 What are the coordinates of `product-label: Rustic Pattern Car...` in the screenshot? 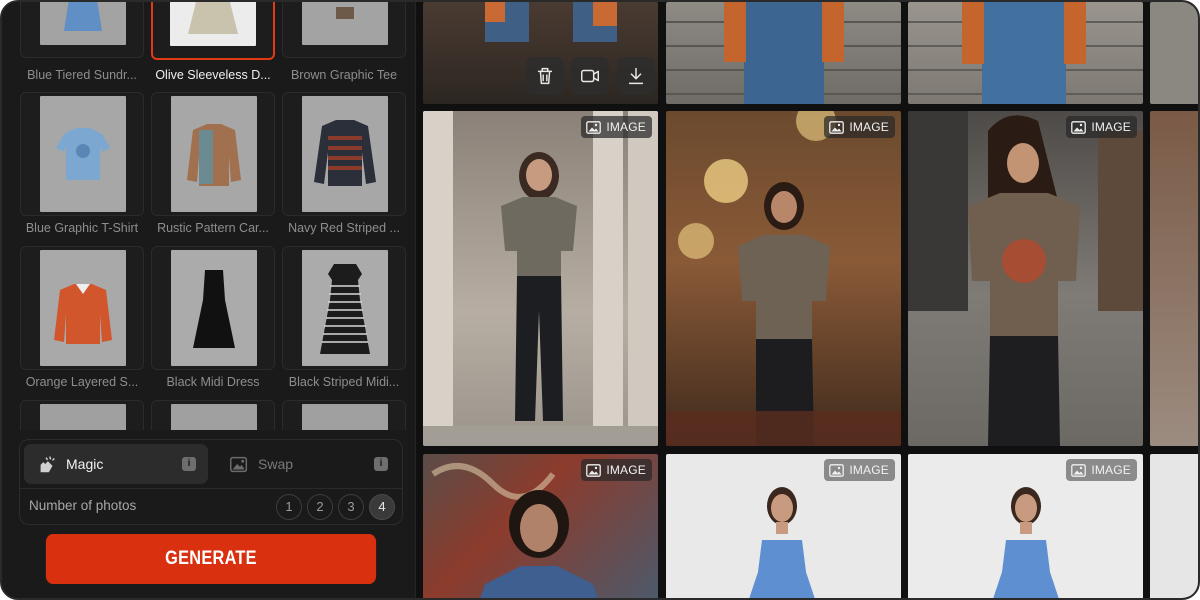 It's located at (213, 228).